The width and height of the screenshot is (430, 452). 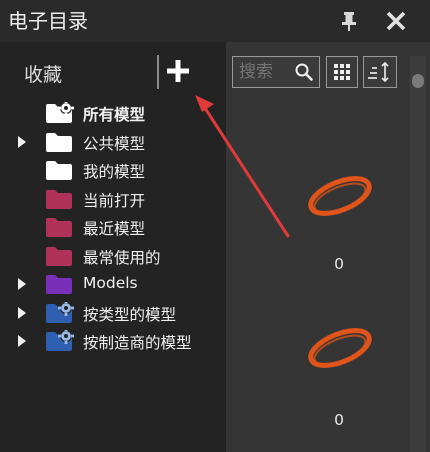 I want to click on tree-item: 所有模型, so click(x=113, y=113).